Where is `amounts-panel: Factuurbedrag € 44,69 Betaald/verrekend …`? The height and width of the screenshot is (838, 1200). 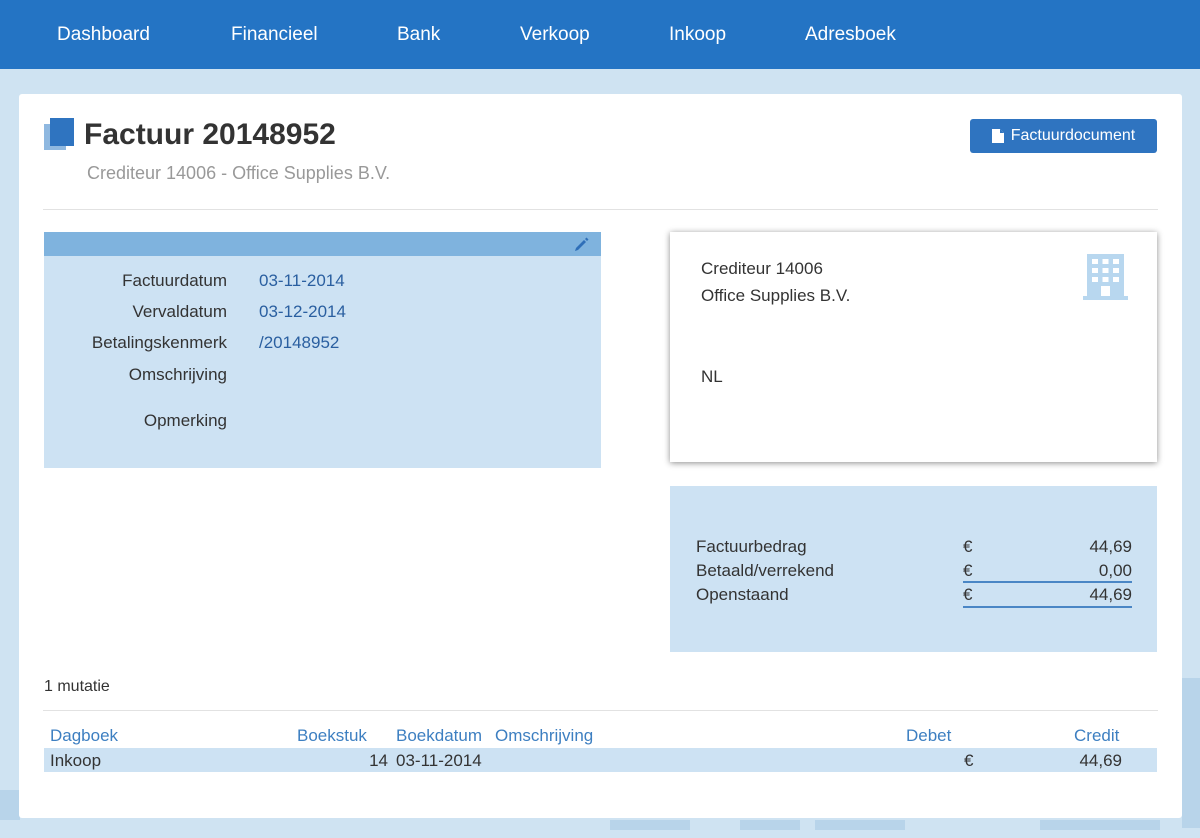 amounts-panel: Factuurbedrag € 44,69 Betaald/verrekend … is located at coordinates (913, 569).